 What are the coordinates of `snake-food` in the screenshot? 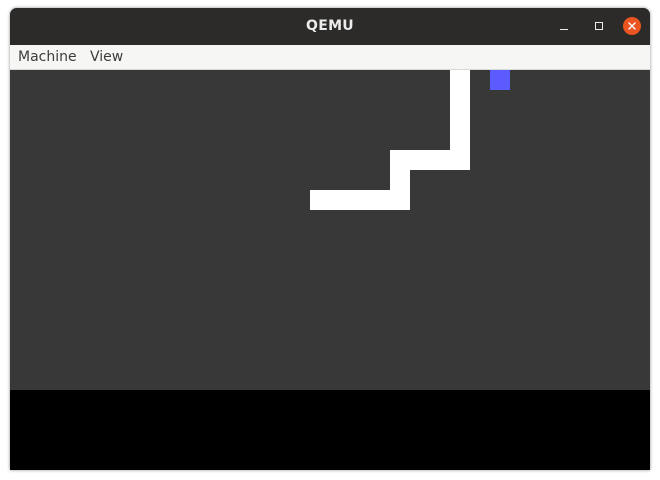 It's located at (500, 80).